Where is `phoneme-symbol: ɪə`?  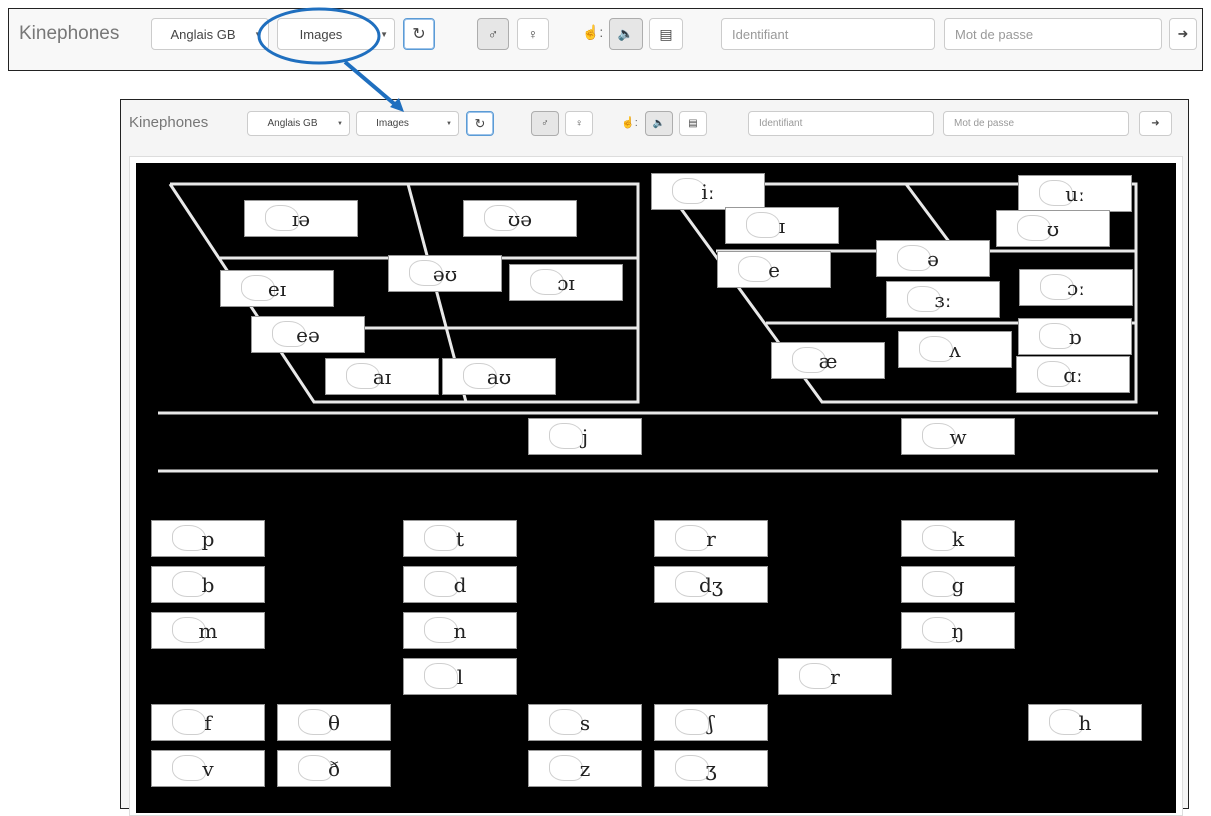
phoneme-symbol: ɪə is located at coordinates (301, 218).